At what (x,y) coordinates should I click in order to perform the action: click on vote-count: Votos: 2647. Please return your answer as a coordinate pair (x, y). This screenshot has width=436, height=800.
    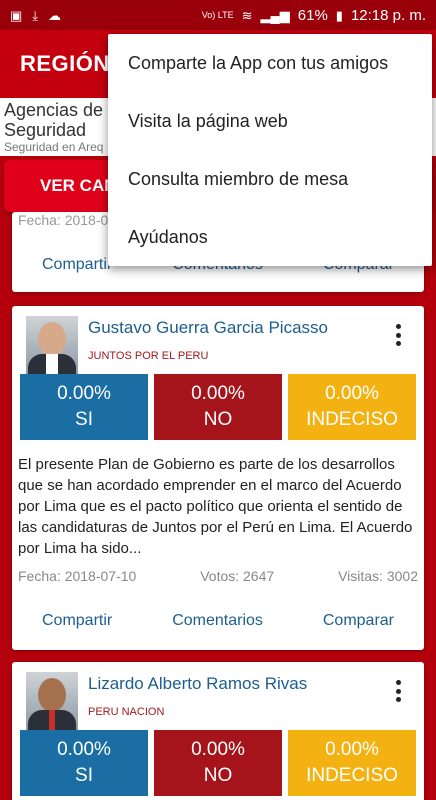
    Looking at the image, I should click on (237, 576).